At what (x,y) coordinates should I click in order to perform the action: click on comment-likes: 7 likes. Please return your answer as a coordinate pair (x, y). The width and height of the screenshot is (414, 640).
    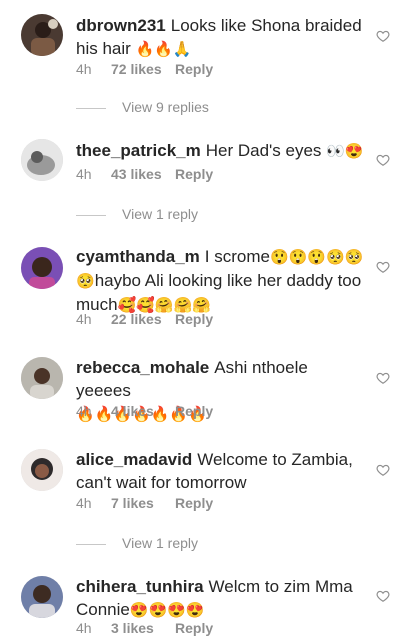
    Looking at the image, I should click on (143, 503).